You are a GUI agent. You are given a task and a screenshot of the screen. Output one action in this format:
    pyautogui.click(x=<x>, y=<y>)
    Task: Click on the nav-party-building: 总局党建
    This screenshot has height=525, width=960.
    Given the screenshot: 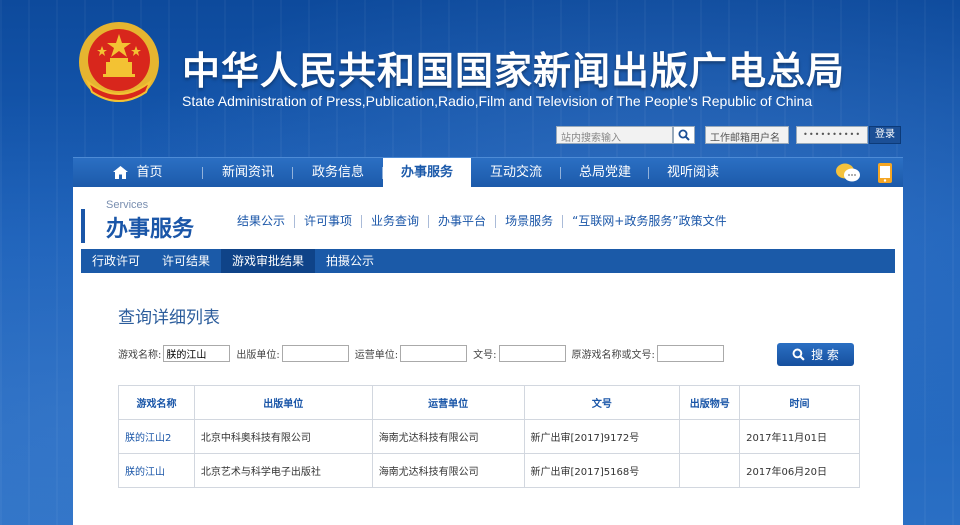 What is the action you would take?
    pyautogui.click(x=605, y=173)
    